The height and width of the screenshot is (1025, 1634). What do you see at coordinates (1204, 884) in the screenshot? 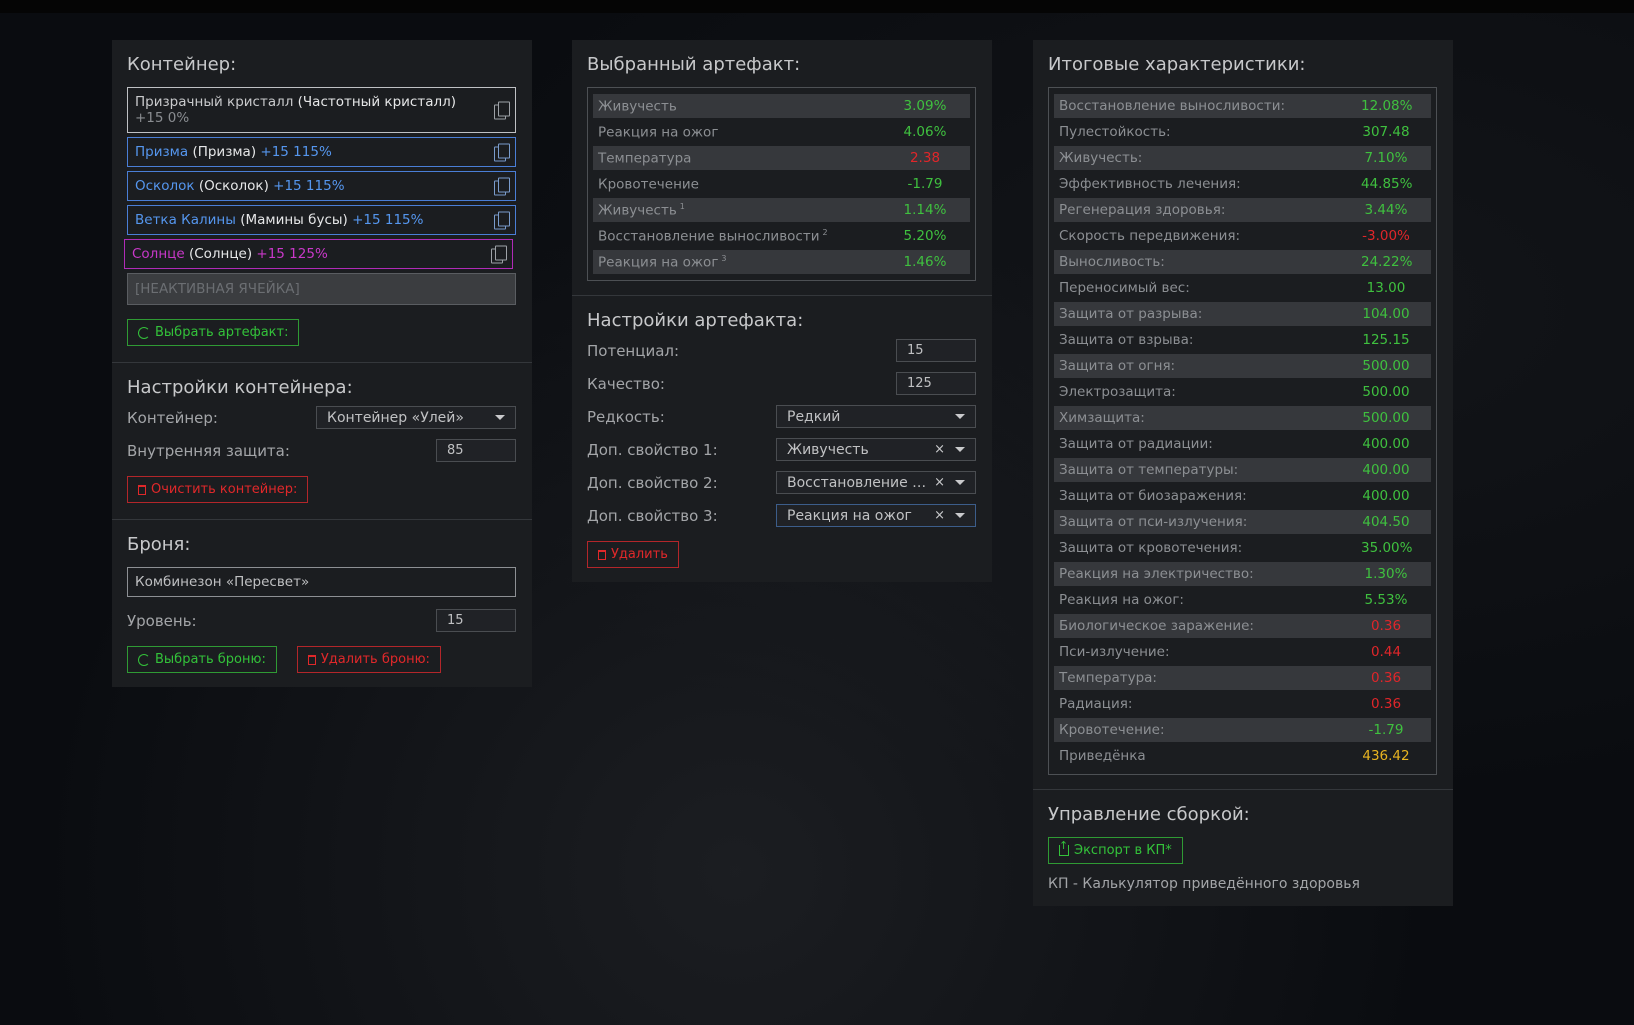
I see `footnote: КП - Калькулятор приведённого здоровья` at bounding box center [1204, 884].